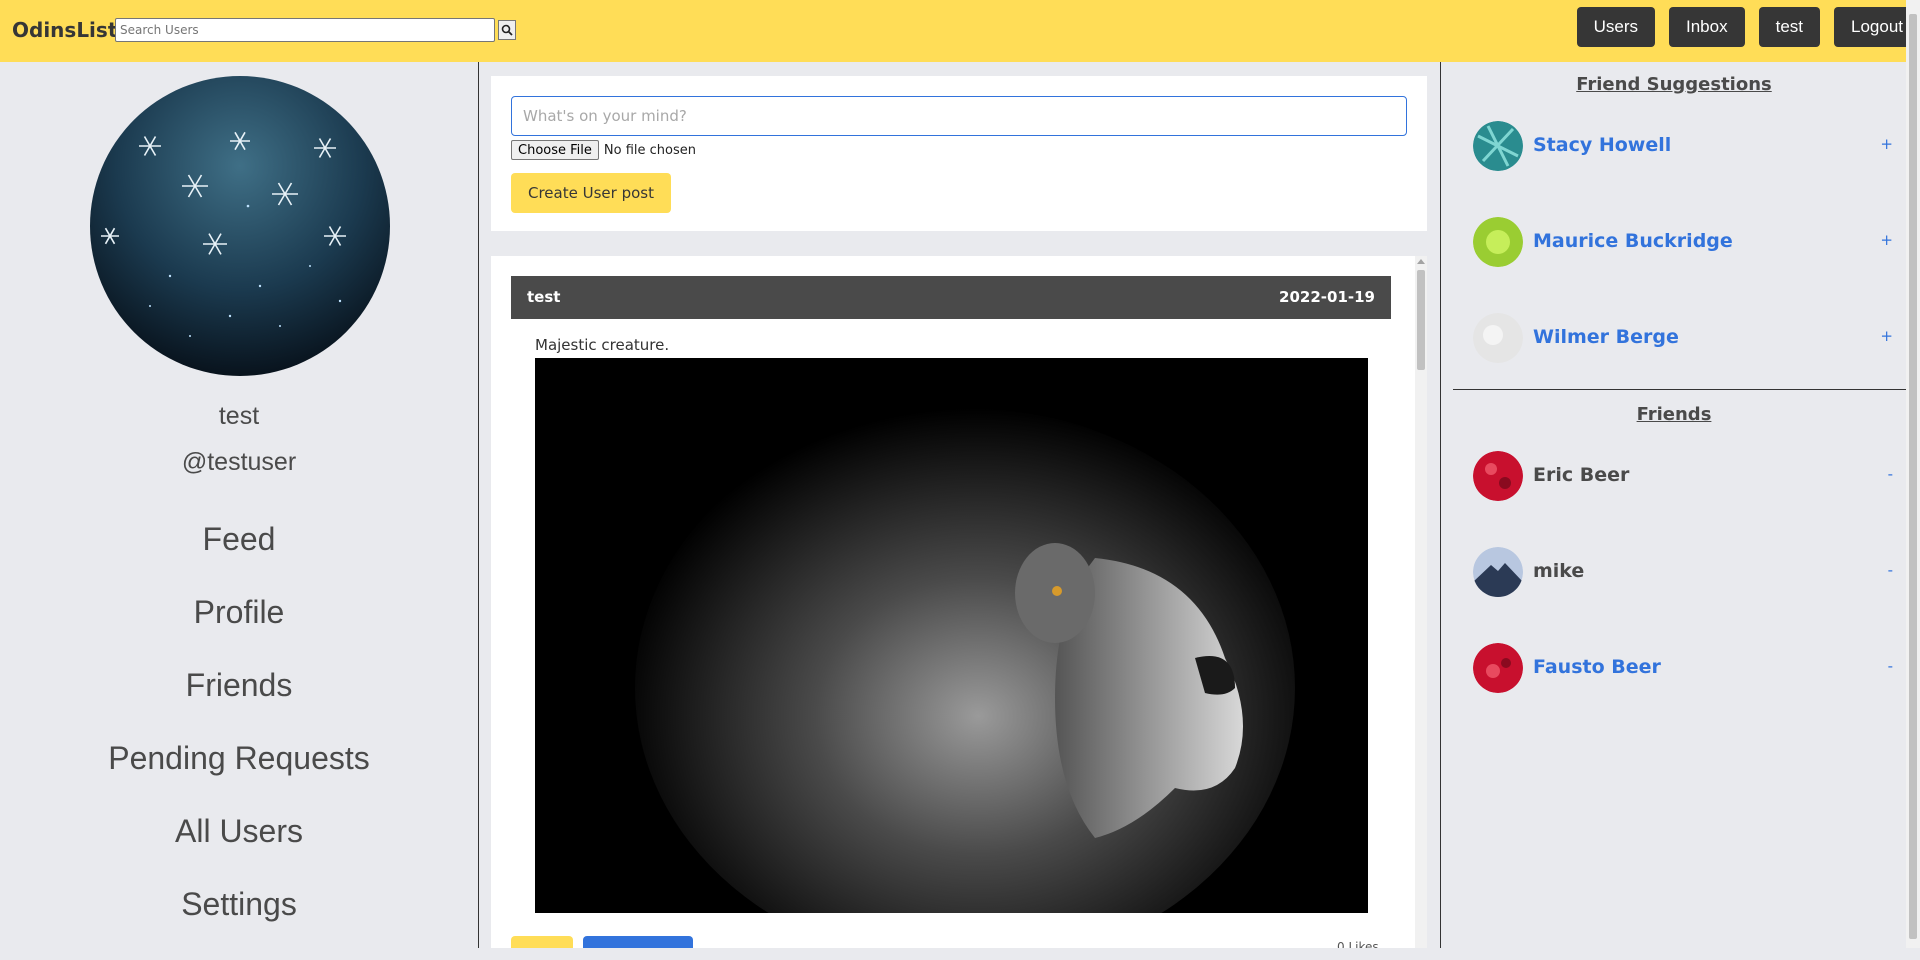 The image size is (1920, 960). I want to click on suggestion-name: Wilmer Berge, so click(1606, 337).